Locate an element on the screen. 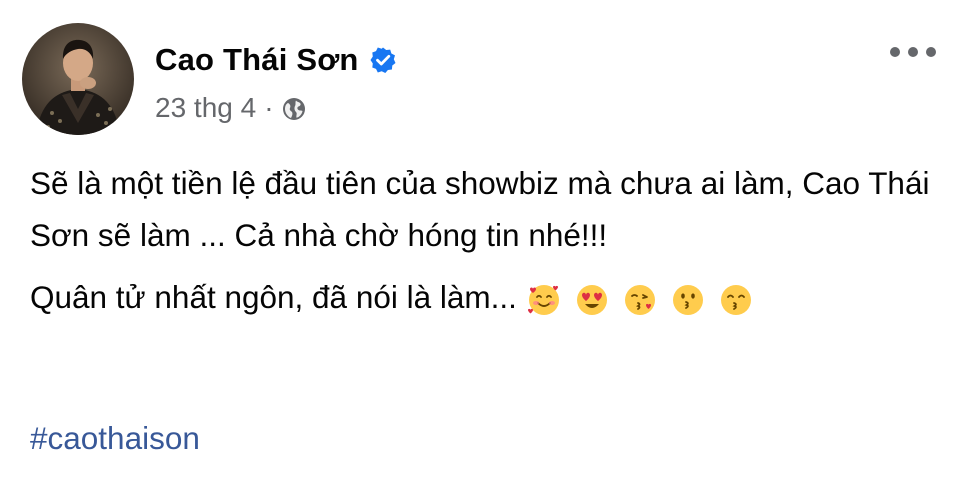 This screenshot has height=494, width=960. post-date: 23 thg 4 is located at coordinates (205, 108).